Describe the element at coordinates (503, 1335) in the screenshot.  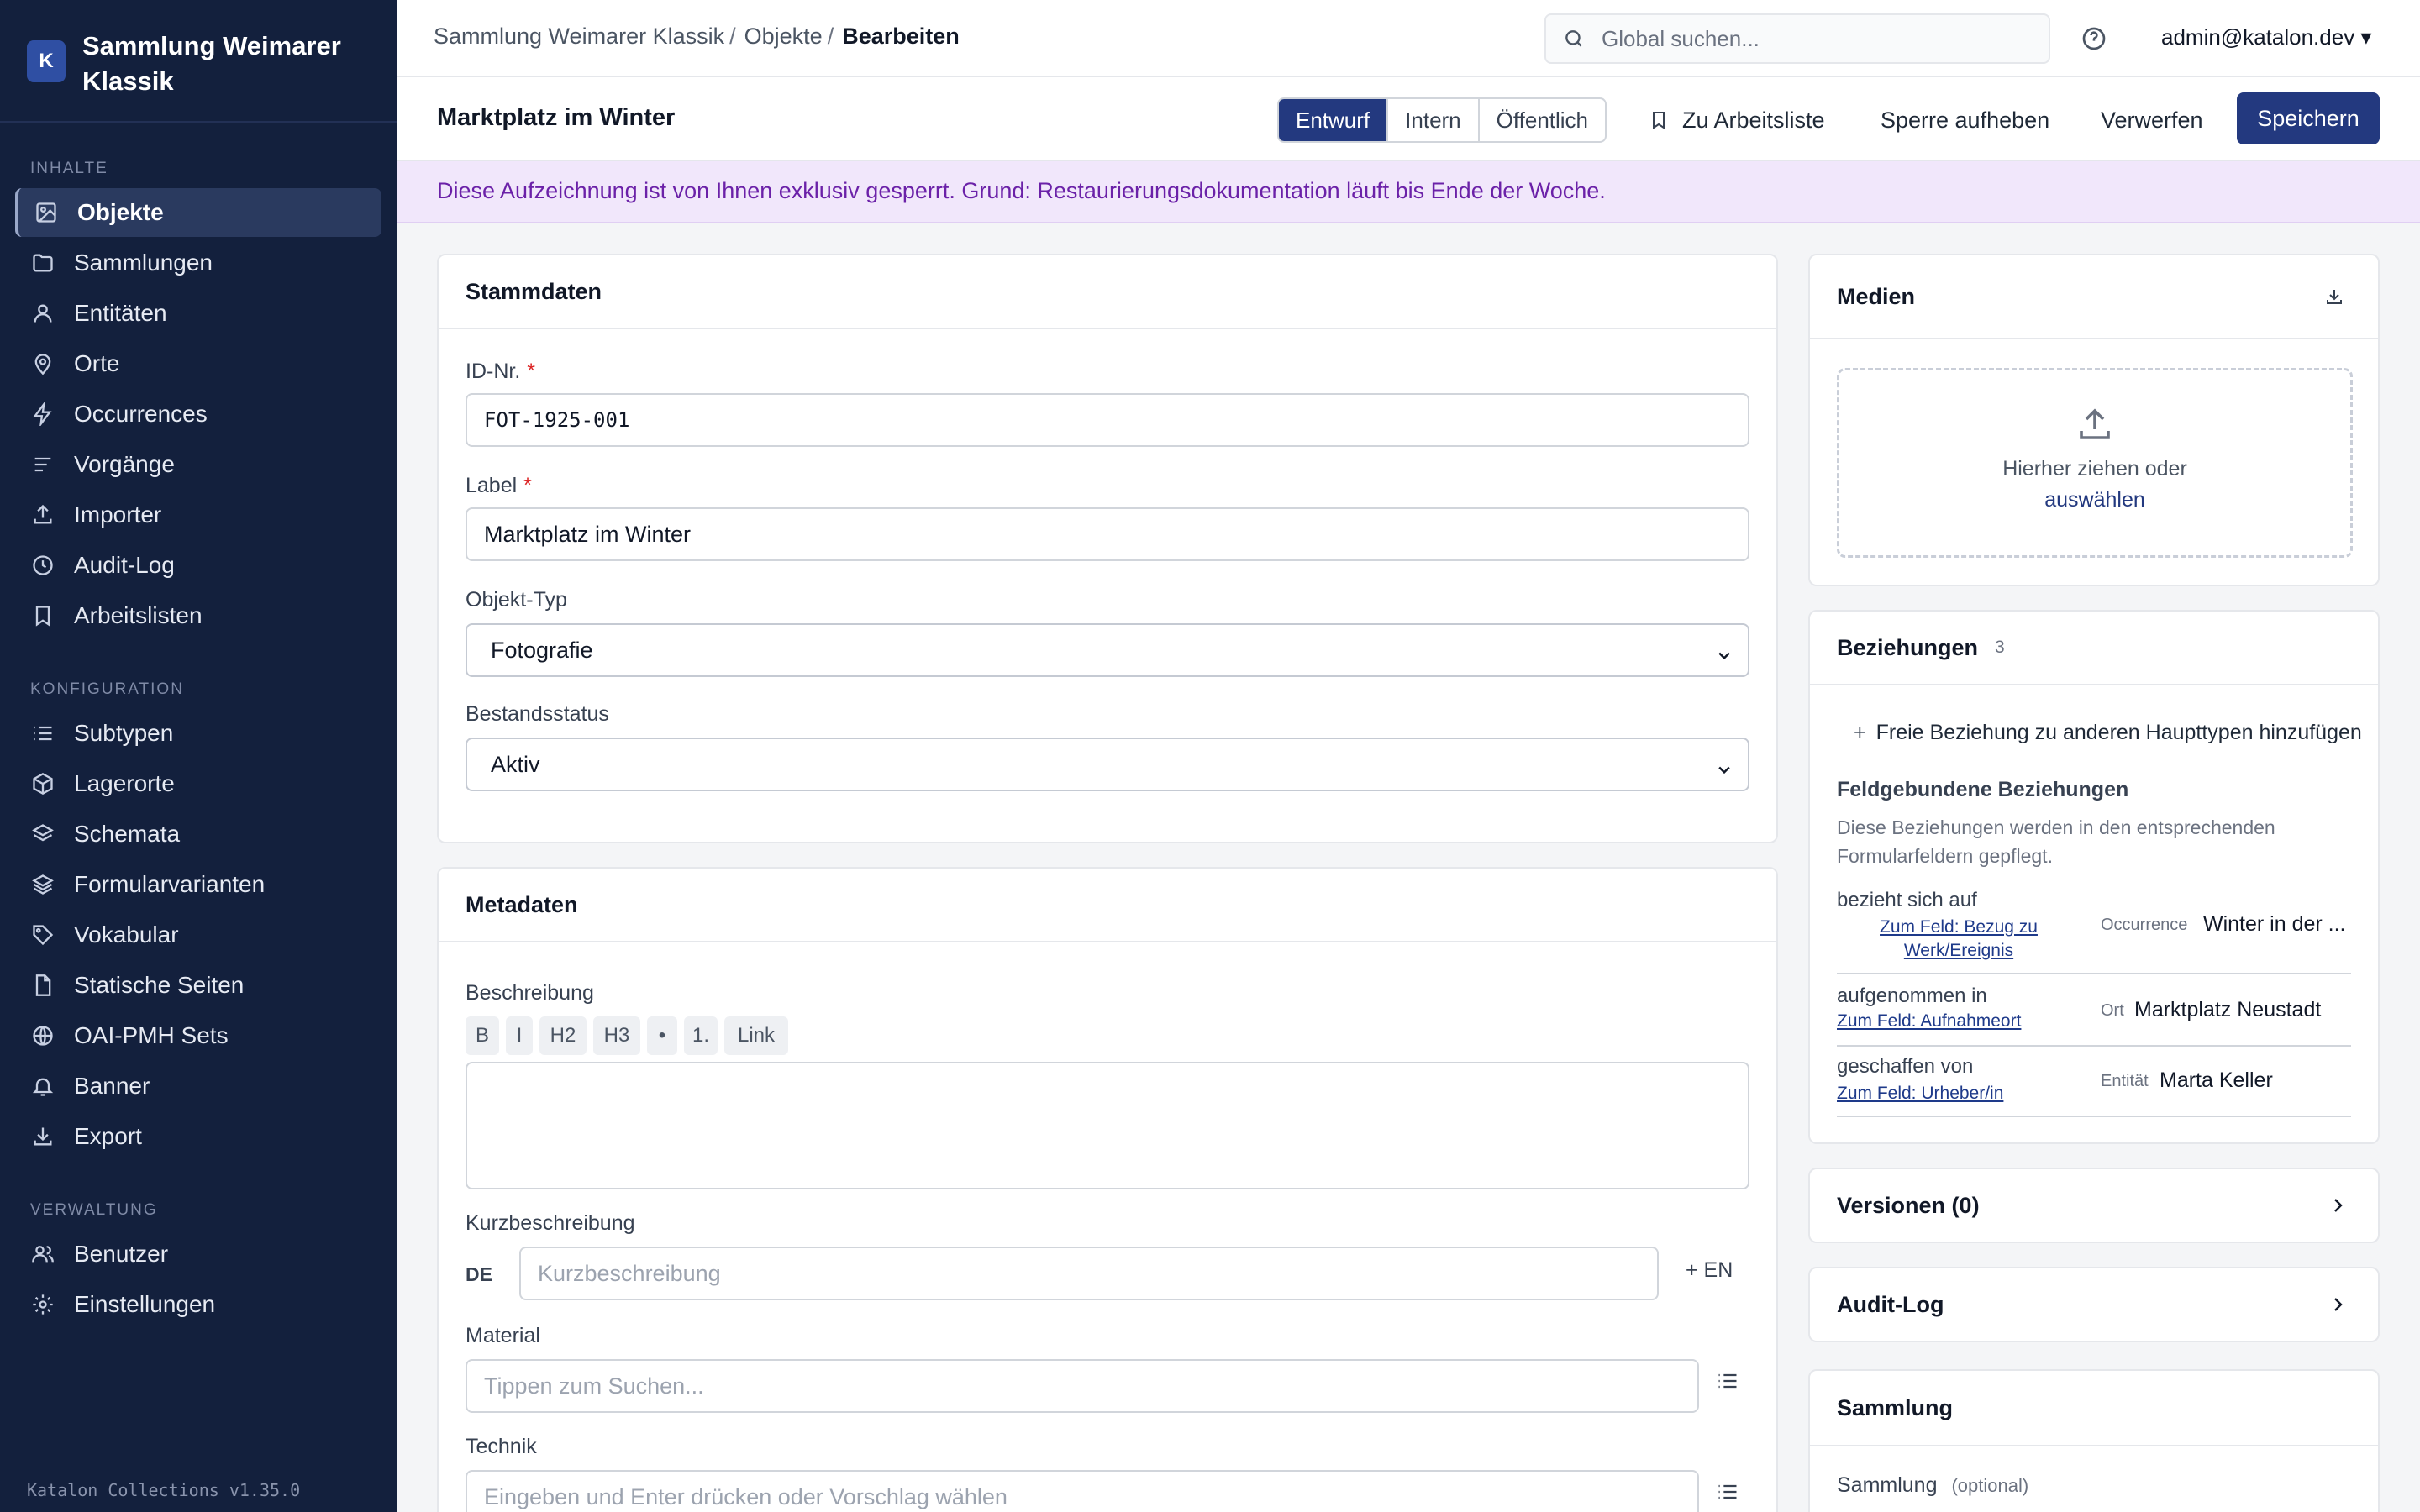
I see `material-label: Material` at that location.